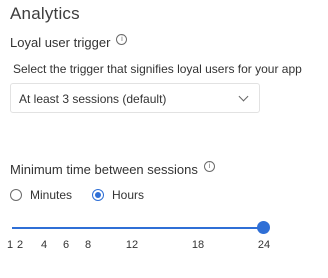 The image size is (328, 278). Describe the element at coordinates (104, 169) in the screenshot. I see `min-time-label: Minimum time between sessions` at that location.